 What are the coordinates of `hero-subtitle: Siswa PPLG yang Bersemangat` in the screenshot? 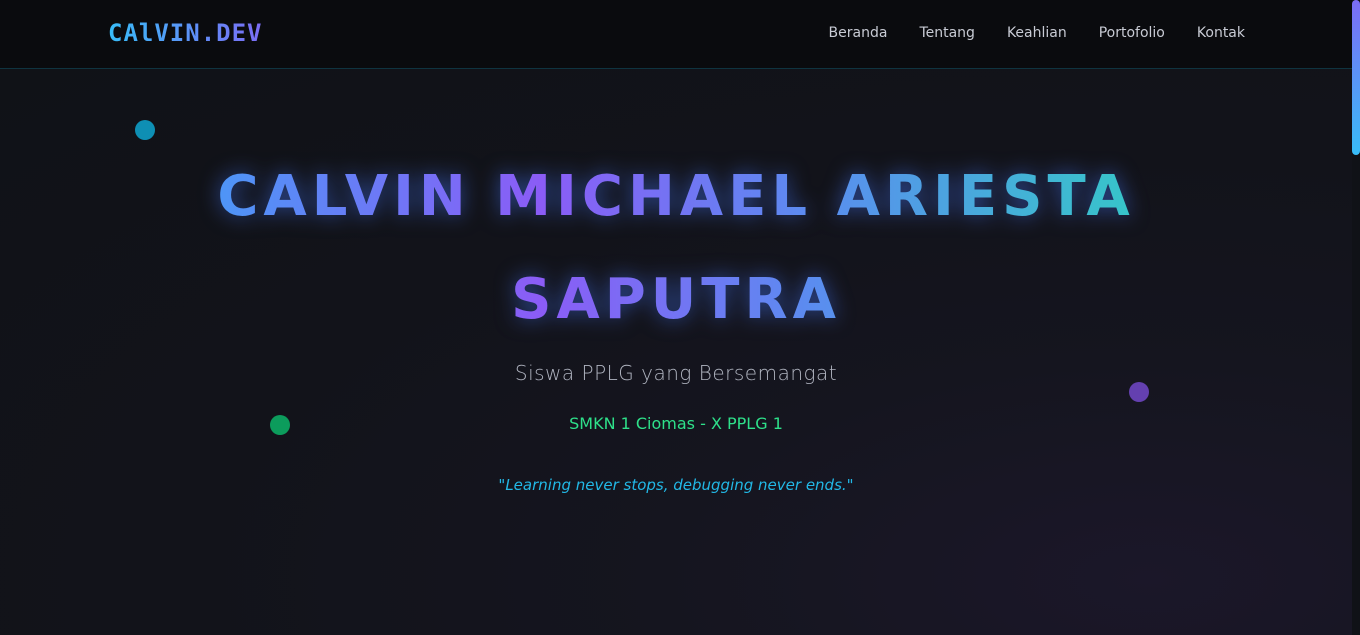 It's located at (676, 373).